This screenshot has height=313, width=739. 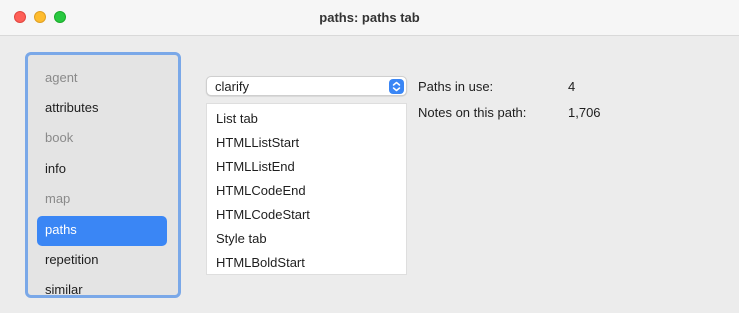 I want to click on notes-on-path-label: Notes on this path:, so click(x=472, y=112).